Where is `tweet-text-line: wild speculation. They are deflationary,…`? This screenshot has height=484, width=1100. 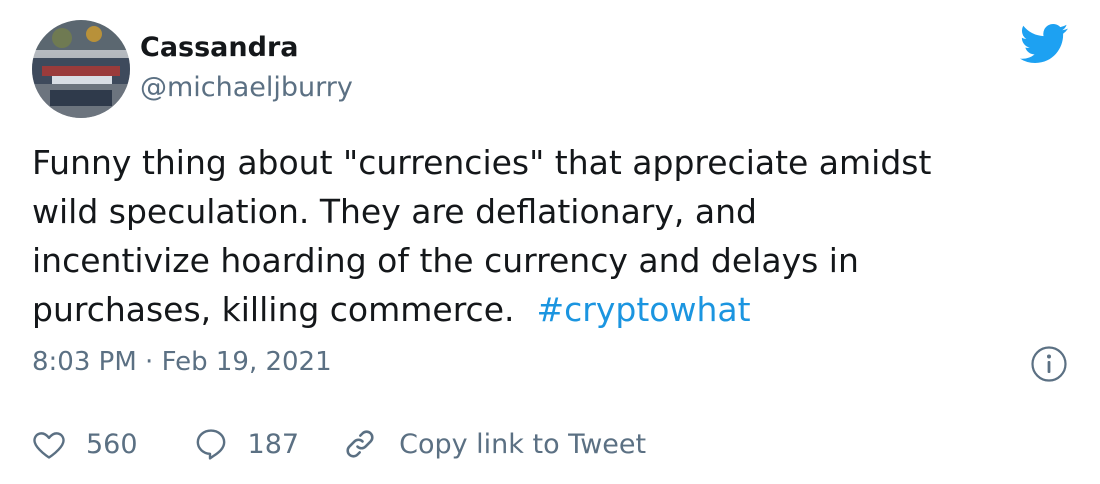
tweet-text-line: wild speculation. They are deflationary,… is located at coordinates (394, 211).